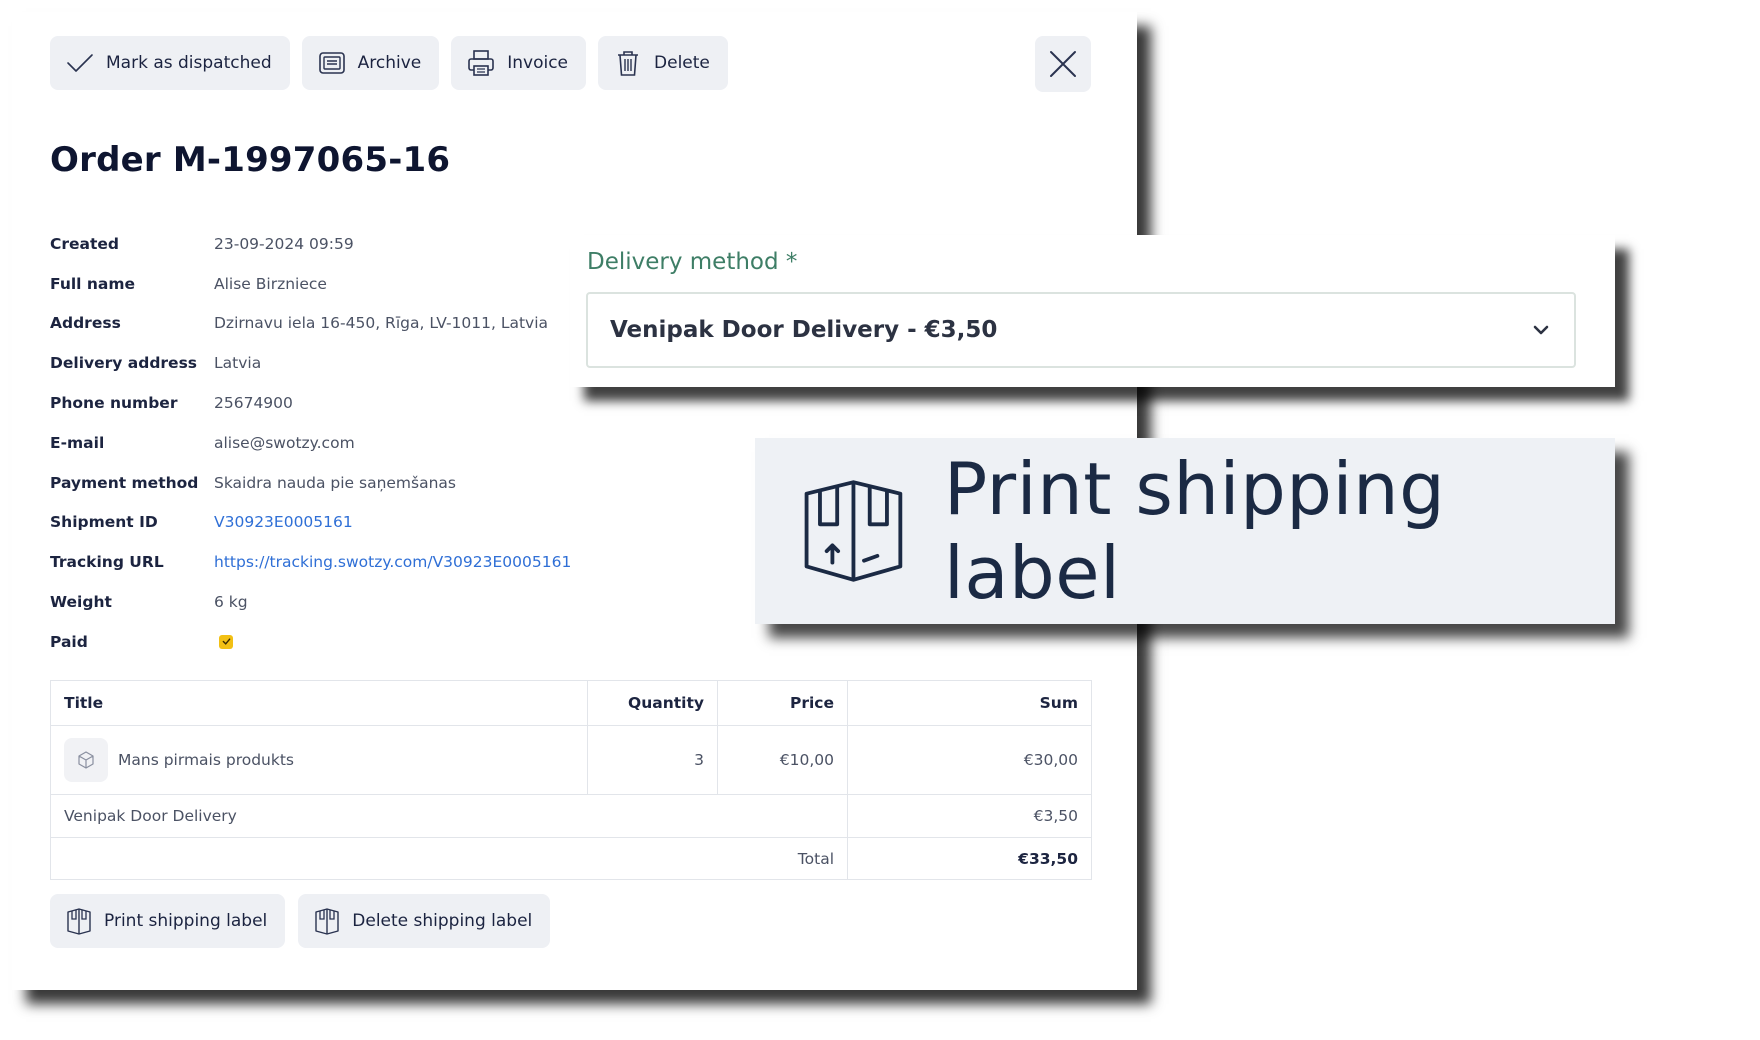  I want to click on total-row: Total €33,50, so click(571, 858).